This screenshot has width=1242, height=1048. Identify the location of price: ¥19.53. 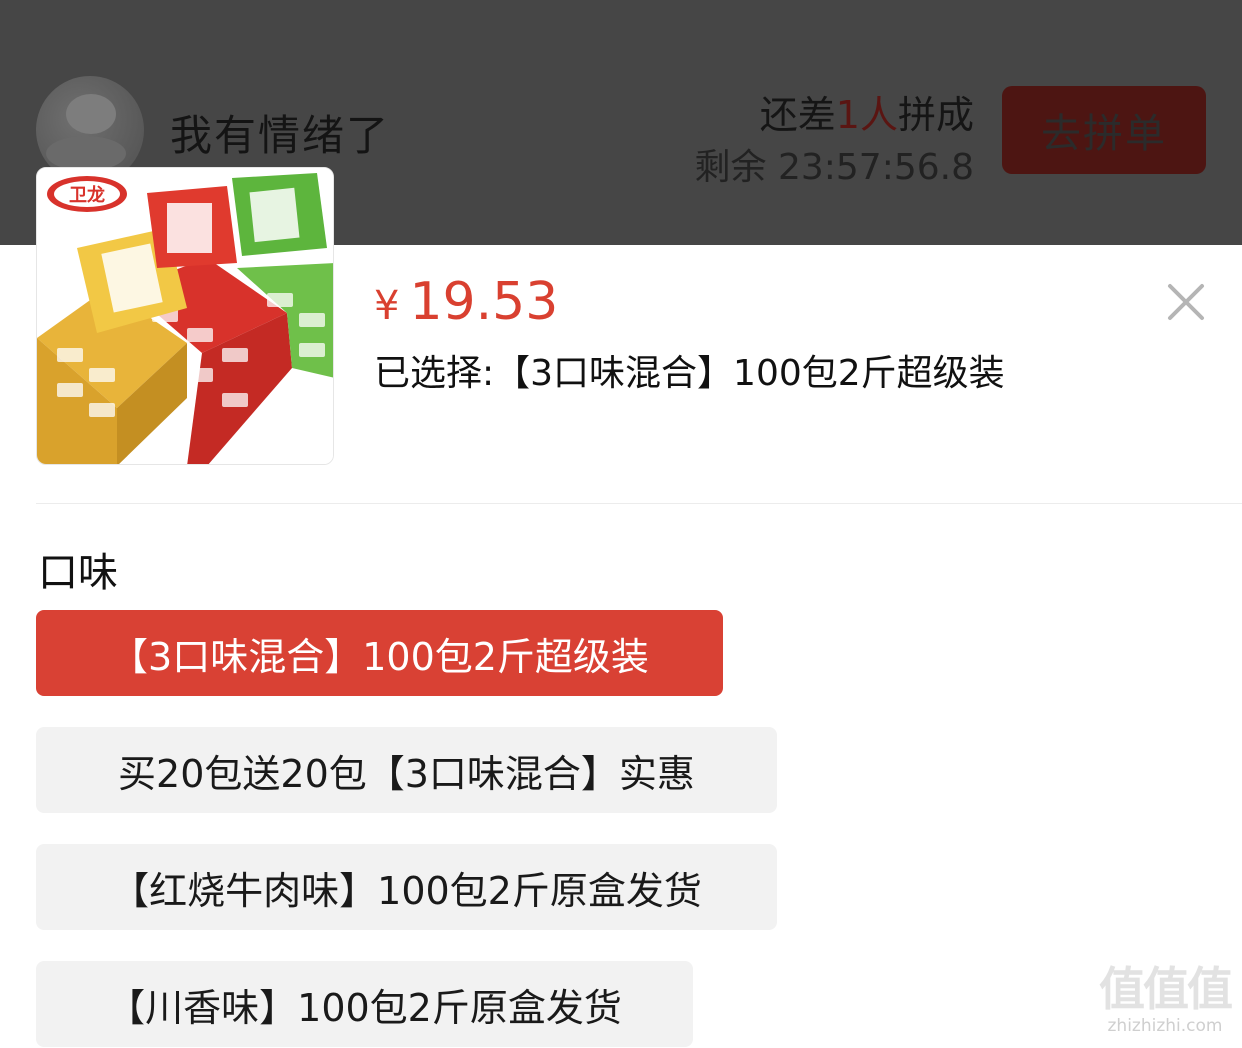
(466, 302).